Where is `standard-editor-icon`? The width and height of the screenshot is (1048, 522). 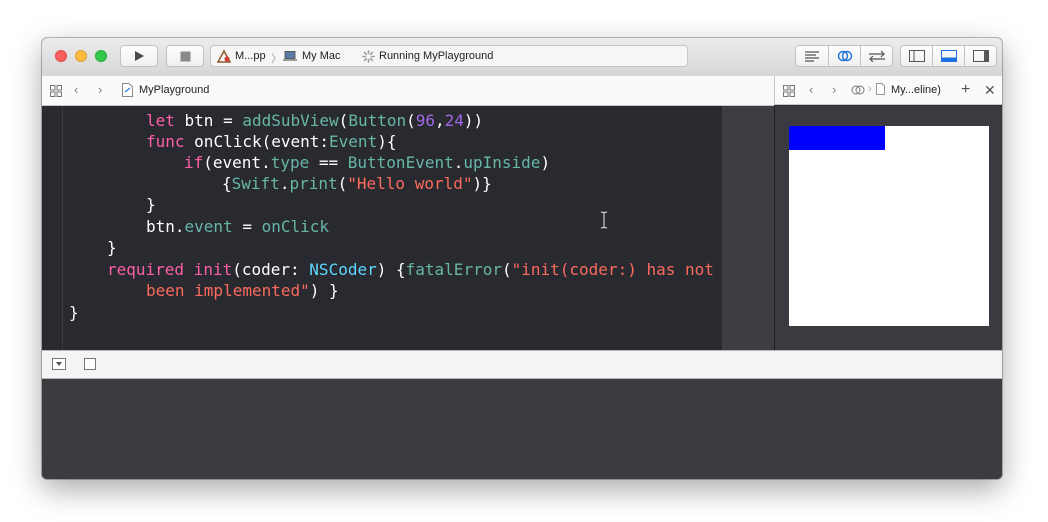 standard-editor-icon is located at coordinates (812, 56).